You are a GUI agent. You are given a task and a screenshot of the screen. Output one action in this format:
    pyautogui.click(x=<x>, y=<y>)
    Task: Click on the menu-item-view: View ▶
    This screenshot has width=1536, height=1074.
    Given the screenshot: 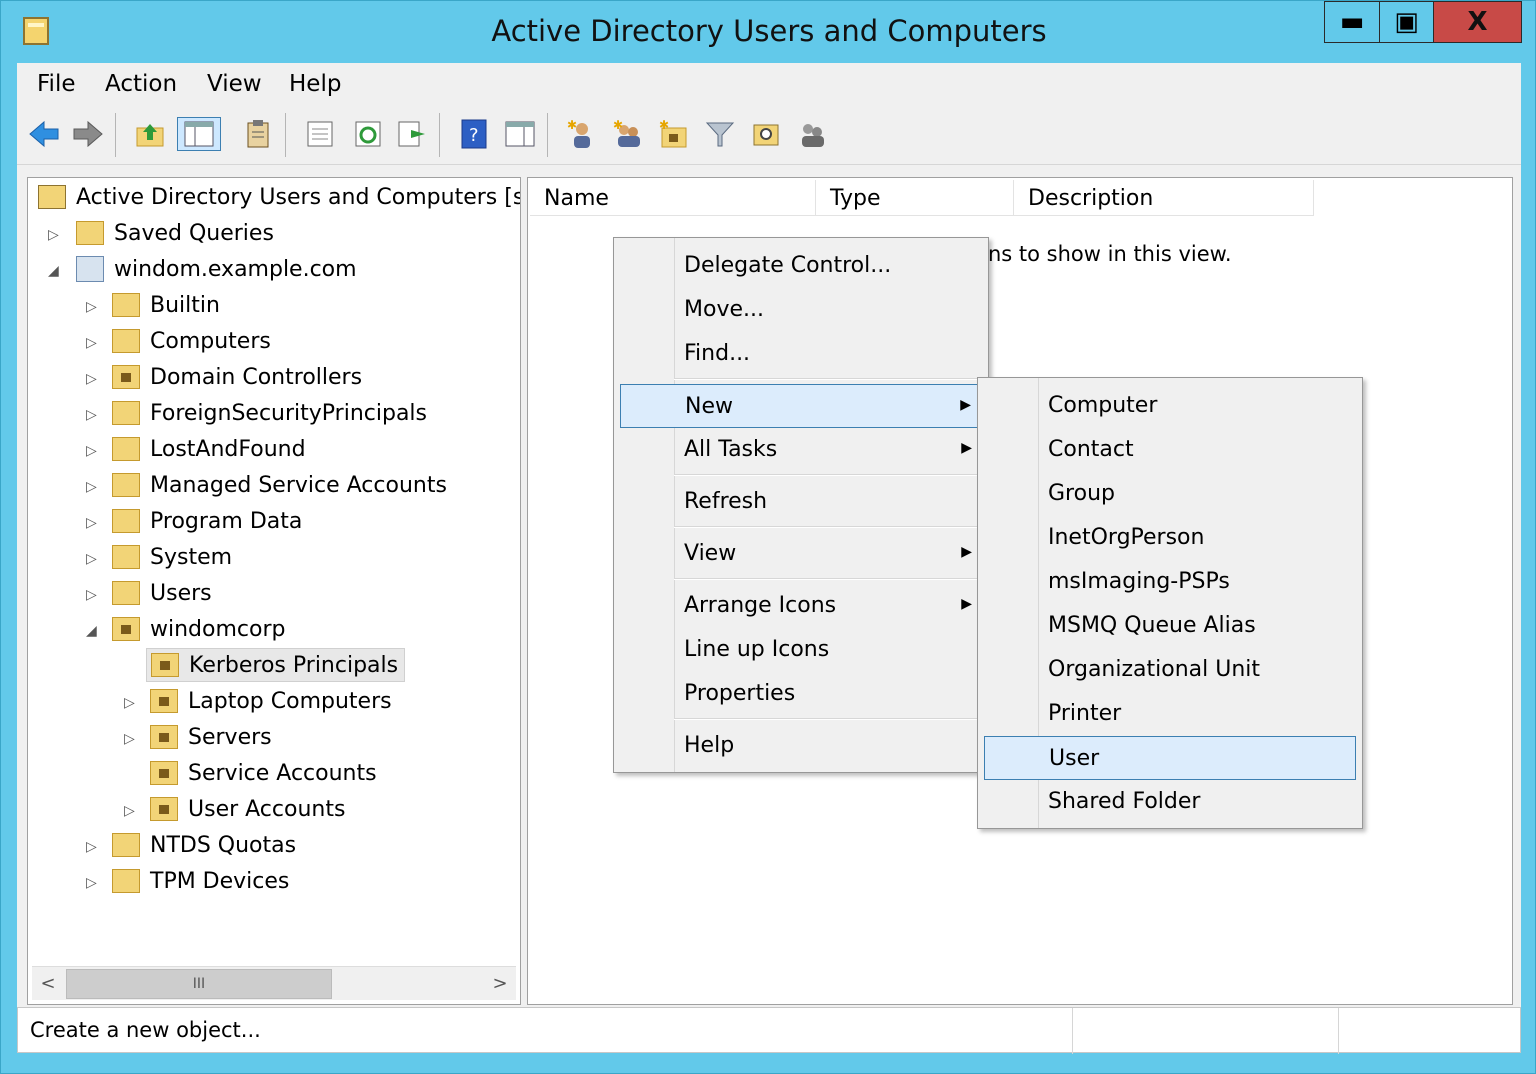 What is the action you would take?
    pyautogui.click(x=801, y=554)
    